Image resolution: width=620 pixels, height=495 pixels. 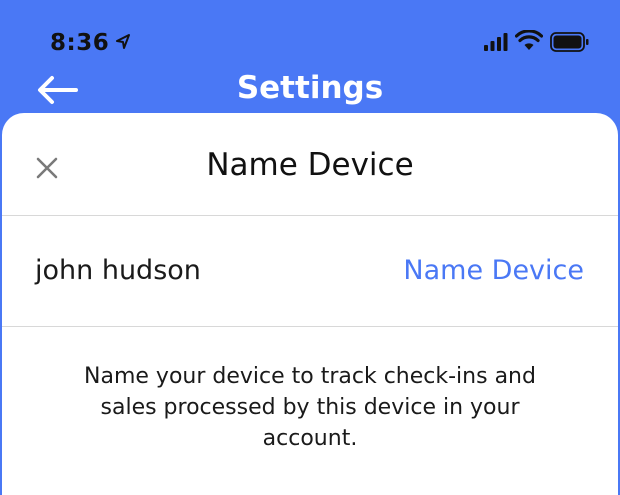 What do you see at coordinates (118, 270) in the screenshot?
I see `device-name-value: john hudson` at bounding box center [118, 270].